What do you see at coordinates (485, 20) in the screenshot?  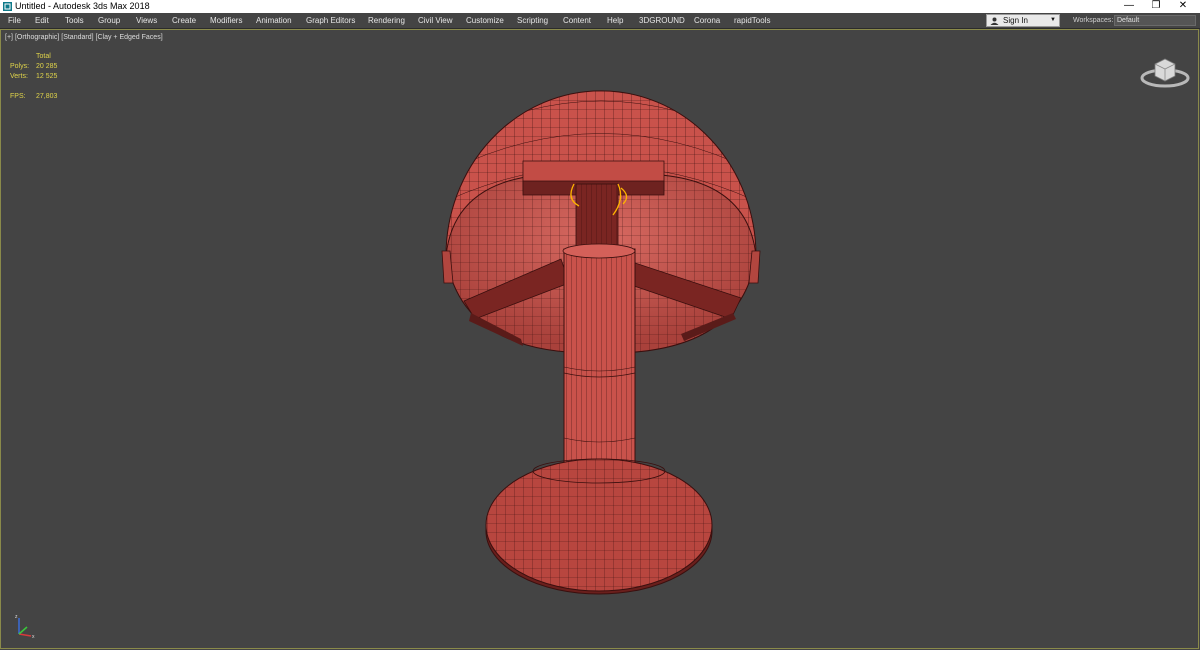 I see `menu-customize: Customize` at bounding box center [485, 20].